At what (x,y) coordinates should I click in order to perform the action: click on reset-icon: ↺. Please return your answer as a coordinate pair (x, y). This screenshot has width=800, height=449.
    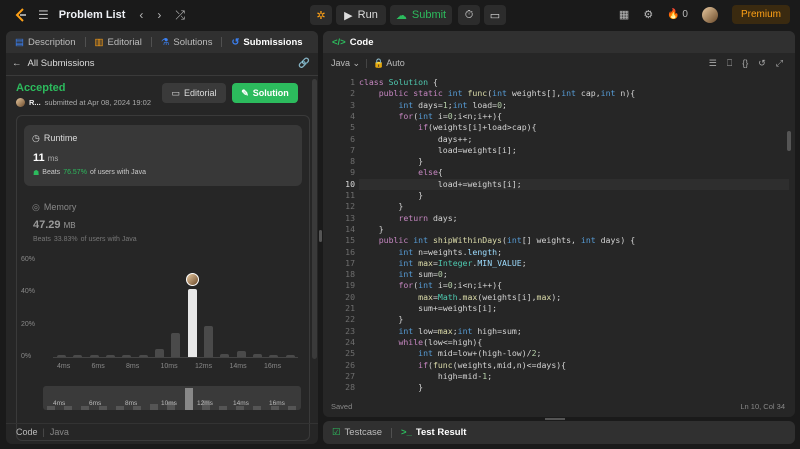
    Looking at the image, I should click on (762, 63).